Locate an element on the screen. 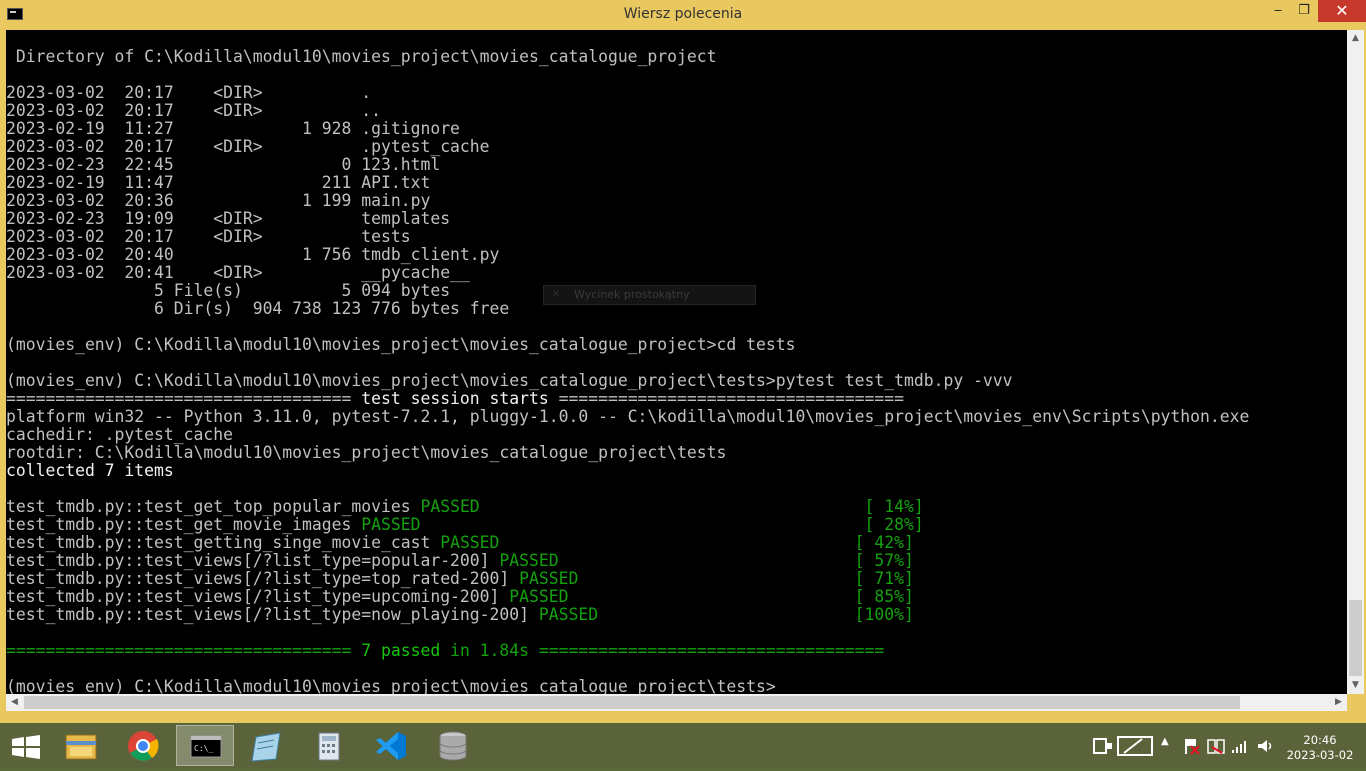 The height and width of the screenshot is (771, 1366). chrome-button is located at coordinates (143, 745).